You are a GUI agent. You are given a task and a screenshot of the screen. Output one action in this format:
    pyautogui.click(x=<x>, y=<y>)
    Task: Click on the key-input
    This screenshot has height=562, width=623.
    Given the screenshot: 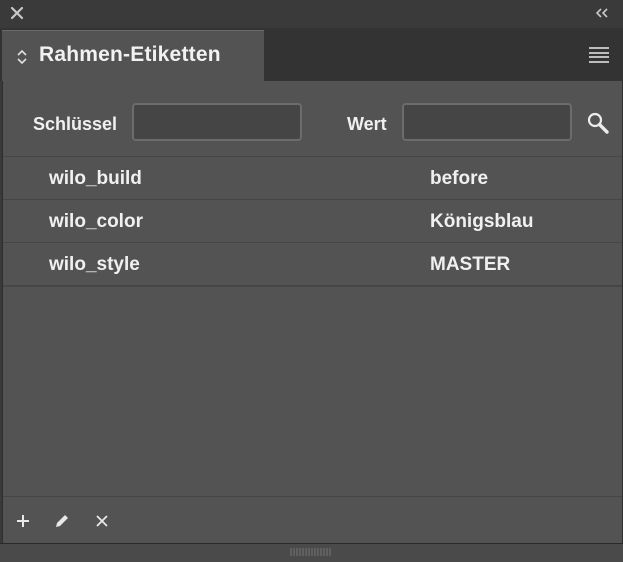 What is the action you would take?
    pyautogui.click(x=217, y=122)
    